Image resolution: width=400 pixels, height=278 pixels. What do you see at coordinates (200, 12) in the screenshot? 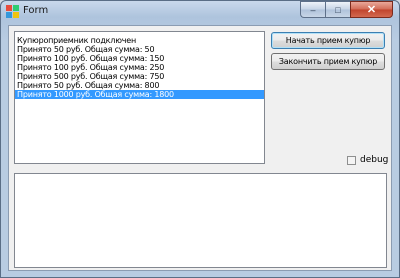
I see `title-bar: Form ‒ □ ✕` at bounding box center [200, 12].